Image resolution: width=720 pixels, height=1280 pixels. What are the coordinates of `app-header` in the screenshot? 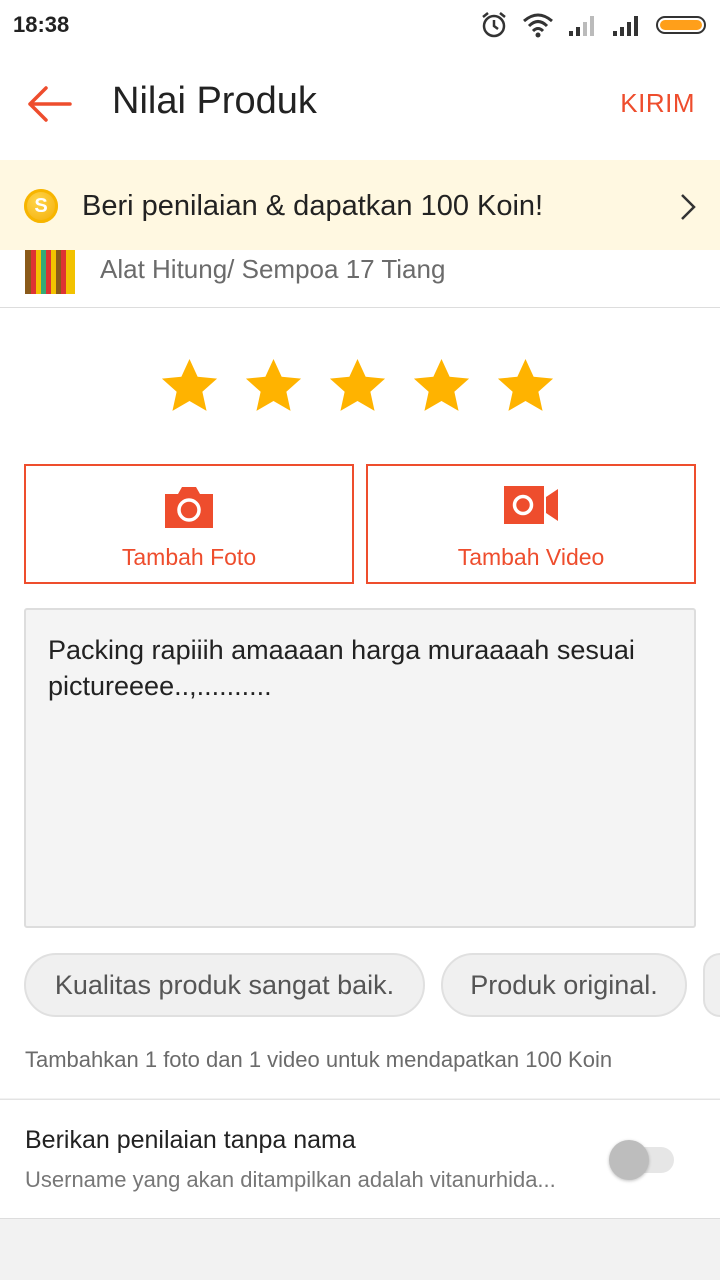 It's located at (360, 105).